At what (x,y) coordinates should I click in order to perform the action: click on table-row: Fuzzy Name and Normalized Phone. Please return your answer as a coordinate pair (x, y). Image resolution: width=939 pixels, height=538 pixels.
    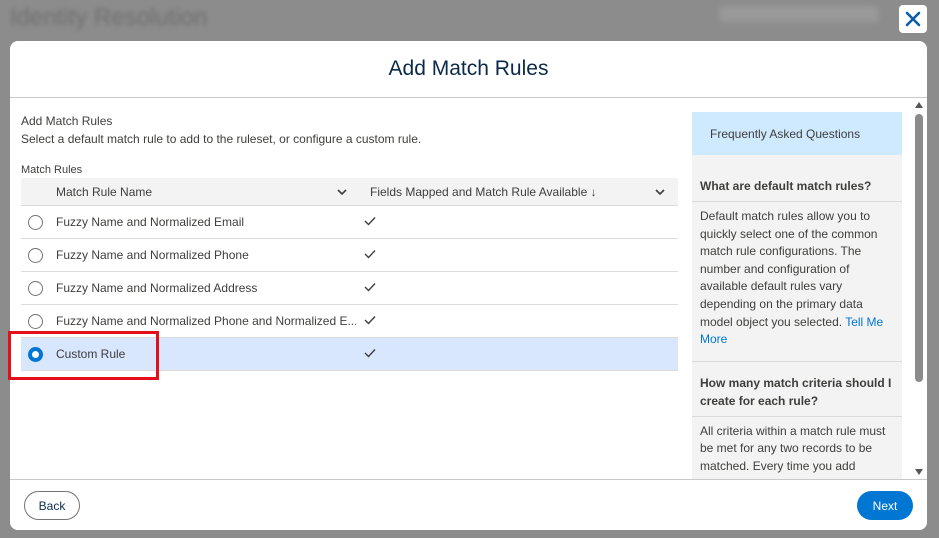
    Looking at the image, I should click on (349, 255).